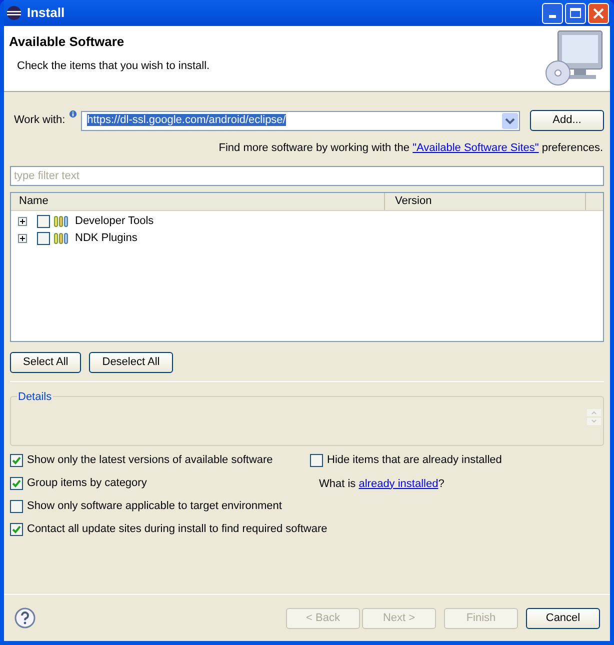 The height and width of the screenshot is (645, 614). What do you see at coordinates (485, 201) in the screenshot?
I see `column-header: Version` at bounding box center [485, 201].